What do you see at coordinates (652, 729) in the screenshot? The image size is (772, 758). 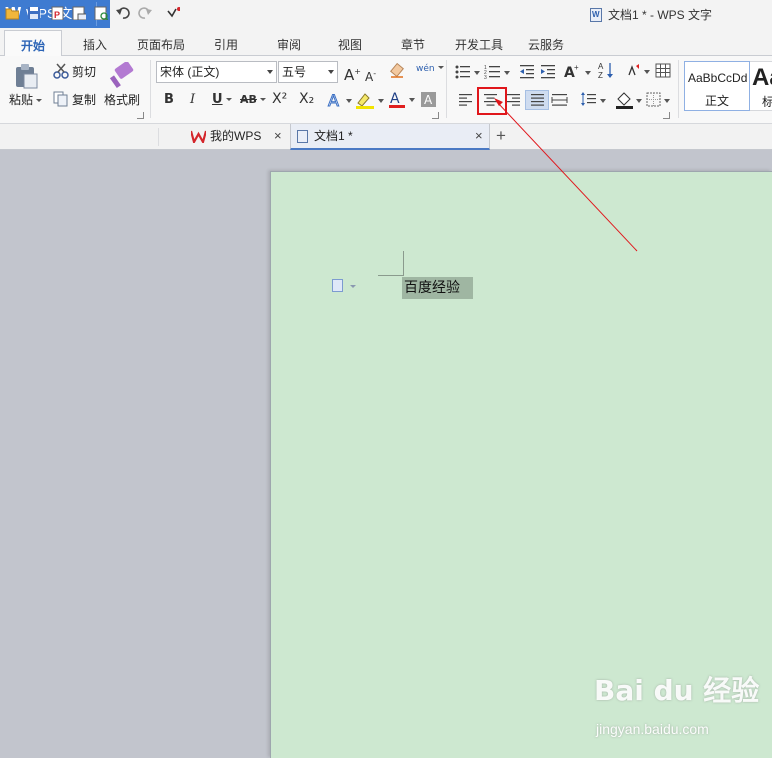 I see `baidu-watermark-url: jingyan.baidu.com` at bounding box center [652, 729].